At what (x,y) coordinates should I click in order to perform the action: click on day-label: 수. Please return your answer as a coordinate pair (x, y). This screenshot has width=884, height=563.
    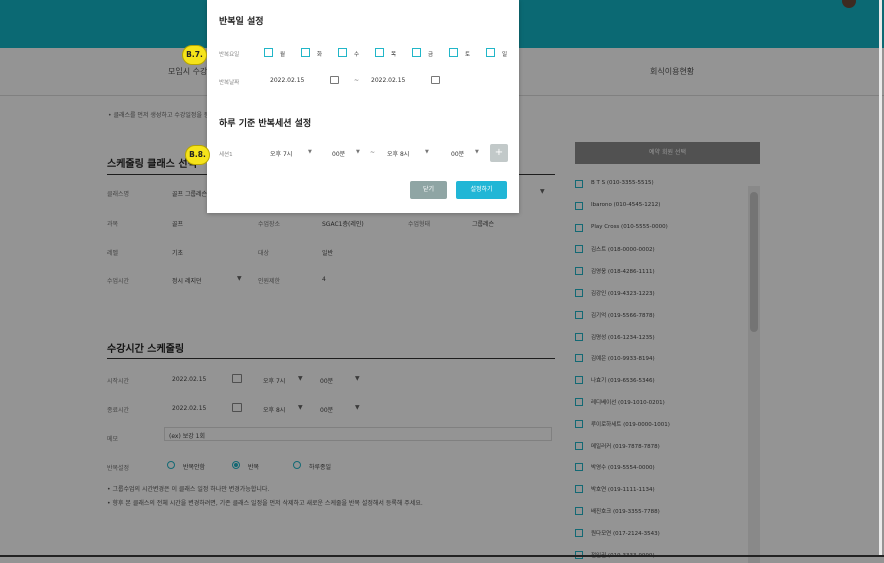
    Looking at the image, I should click on (357, 55).